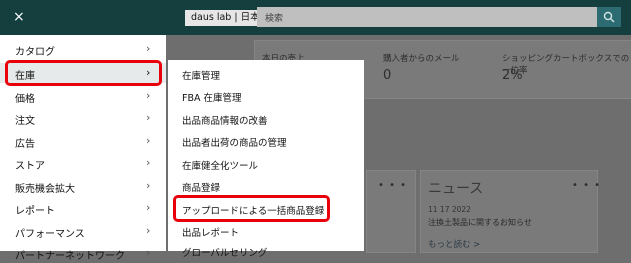  I want to click on sidebar-header: ×, so click(83, 17).